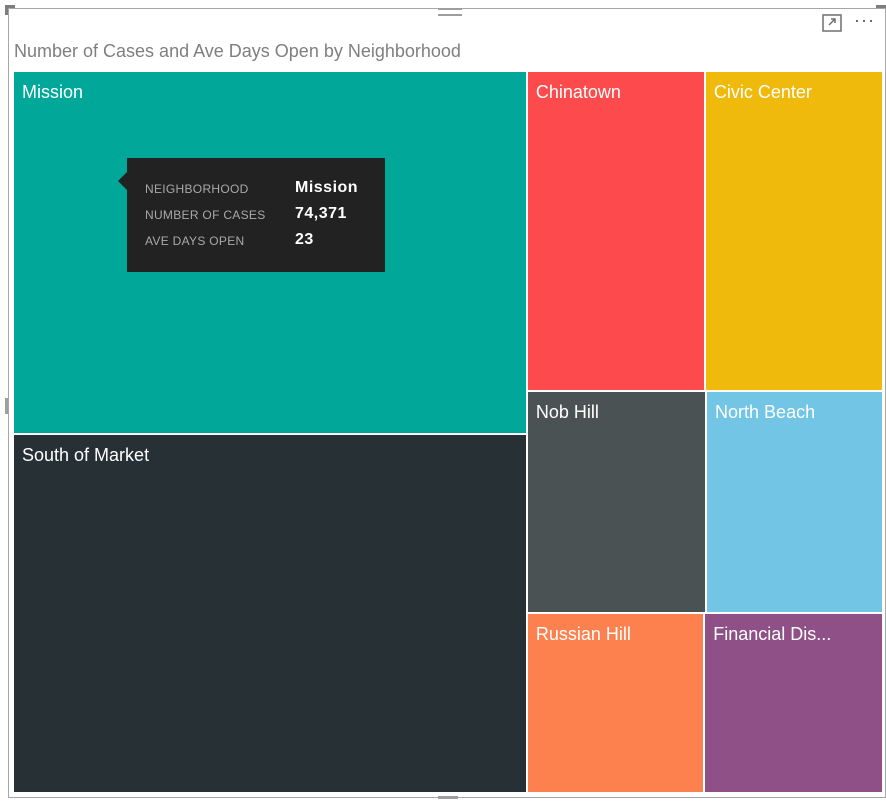 The width and height of the screenshot is (886, 802). Describe the element at coordinates (86, 455) in the screenshot. I see `treemap-tile-label: South of Market` at that location.